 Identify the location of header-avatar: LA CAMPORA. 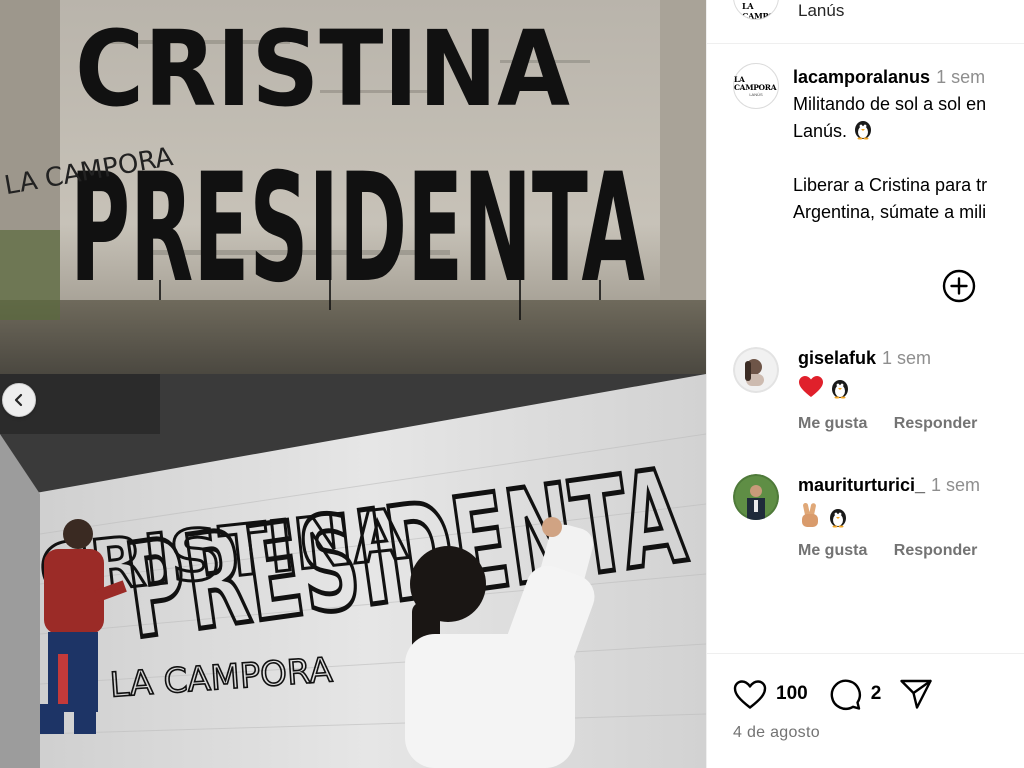
(756, 10).